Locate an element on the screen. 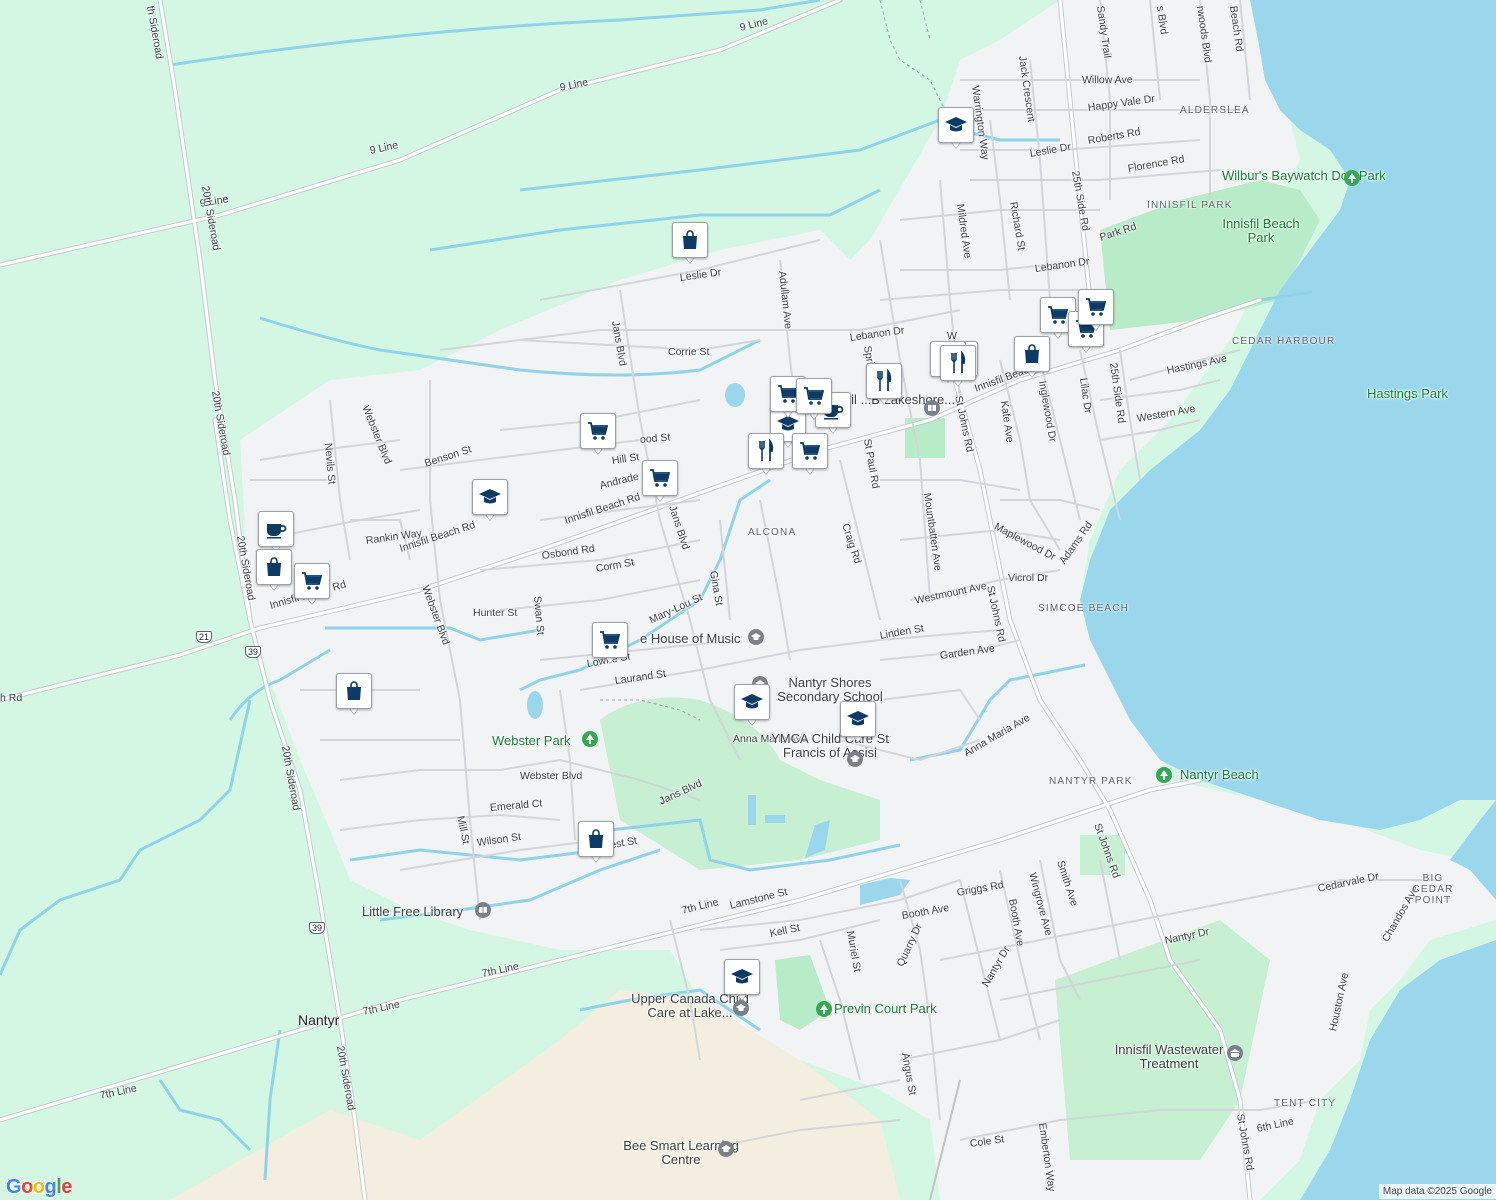 The image size is (1496, 1200). street-label: Vicrol Dr is located at coordinates (1028, 578).